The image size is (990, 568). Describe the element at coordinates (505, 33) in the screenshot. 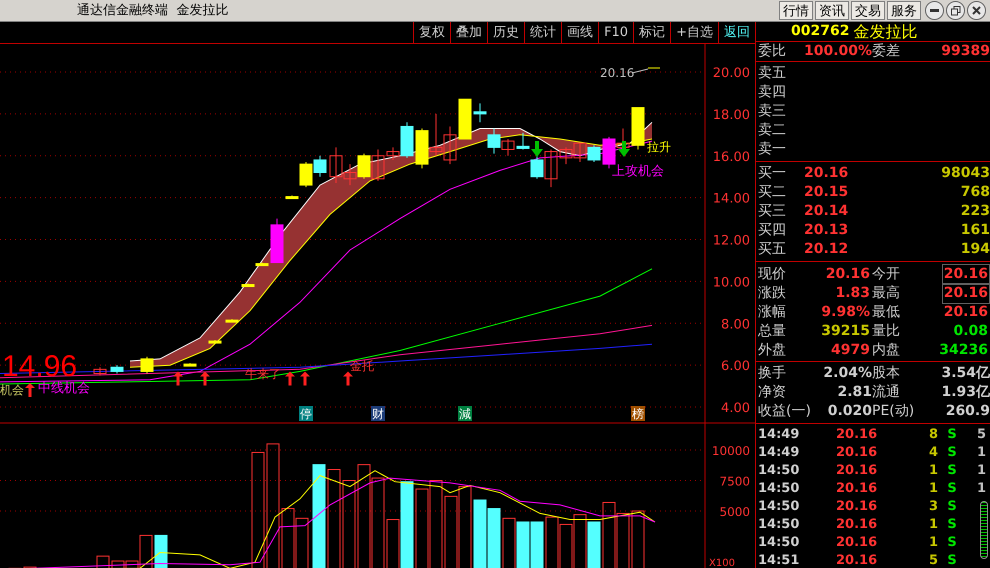

I see `toolbar-button: 历史` at that location.